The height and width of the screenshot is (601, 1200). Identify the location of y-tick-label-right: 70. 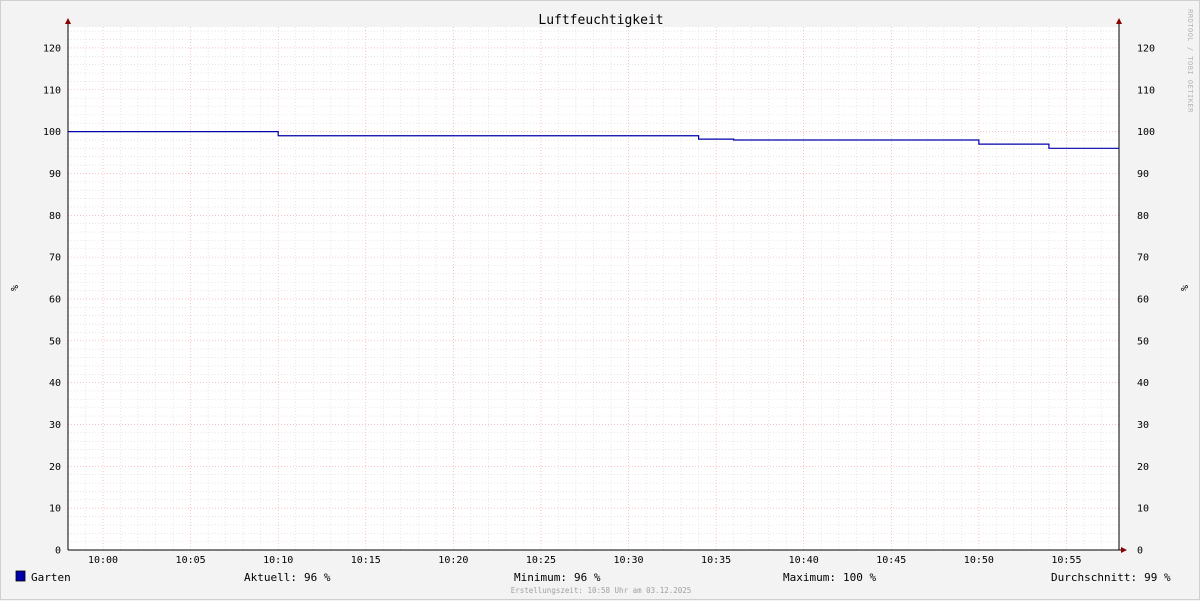
(1143, 258).